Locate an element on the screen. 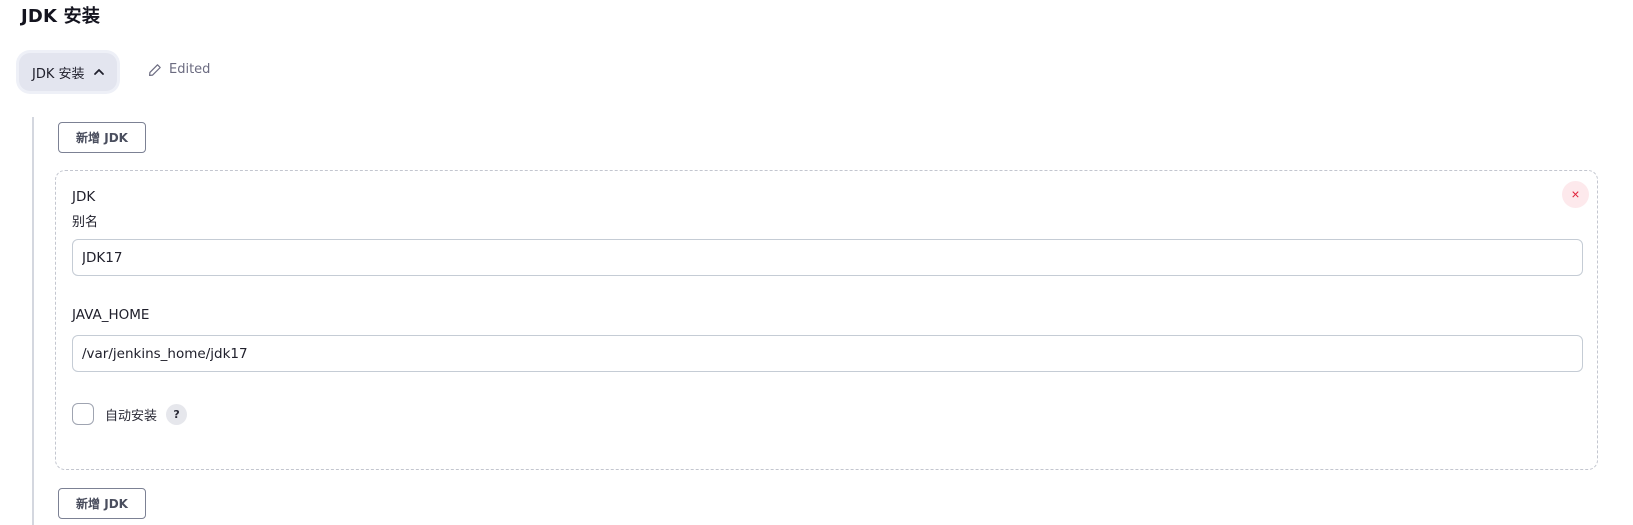  section-toggle-button: JDK 安装 is located at coordinates (68, 72).